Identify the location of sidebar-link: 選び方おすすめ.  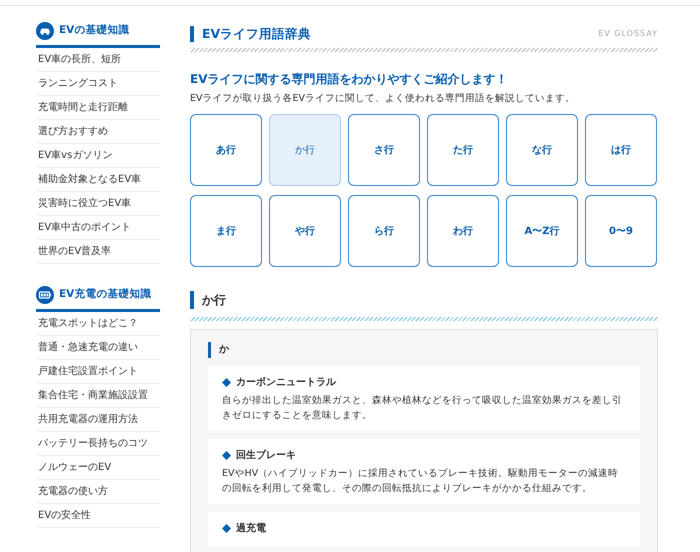
(98, 132).